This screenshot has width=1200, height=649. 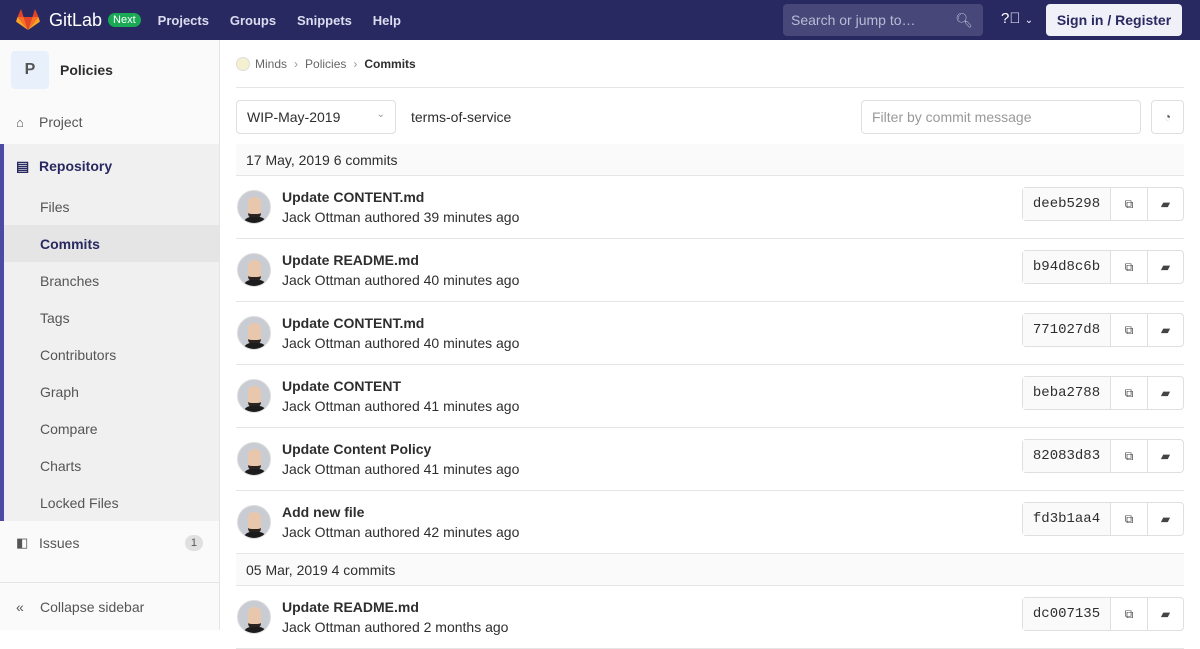 What do you see at coordinates (288, 159) in the screenshot?
I see `day-date: 17 May, 2019` at bounding box center [288, 159].